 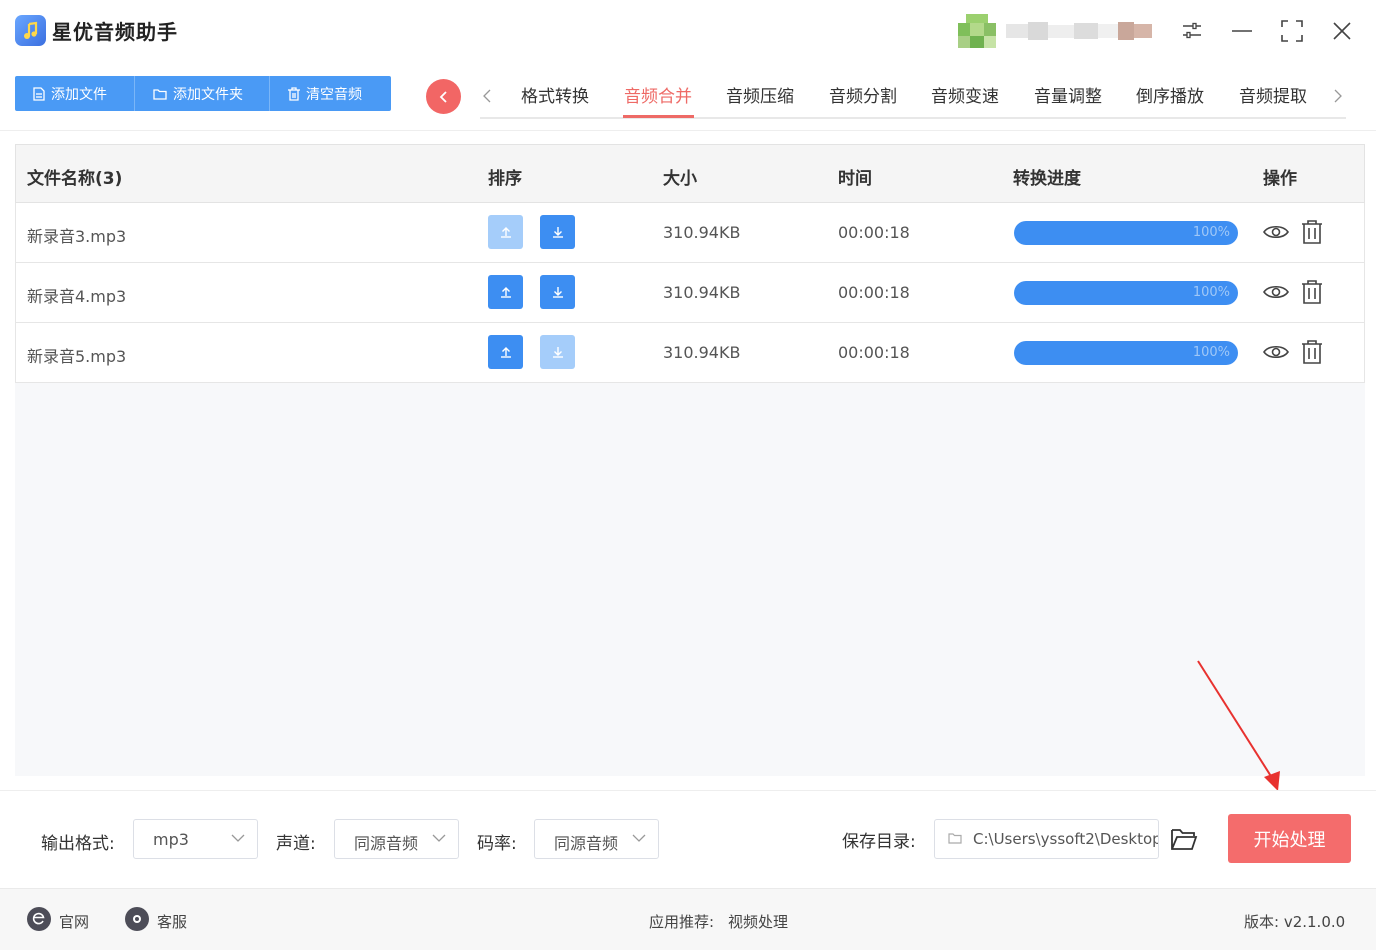 What do you see at coordinates (1079, 31) in the screenshot?
I see `username-blurred` at bounding box center [1079, 31].